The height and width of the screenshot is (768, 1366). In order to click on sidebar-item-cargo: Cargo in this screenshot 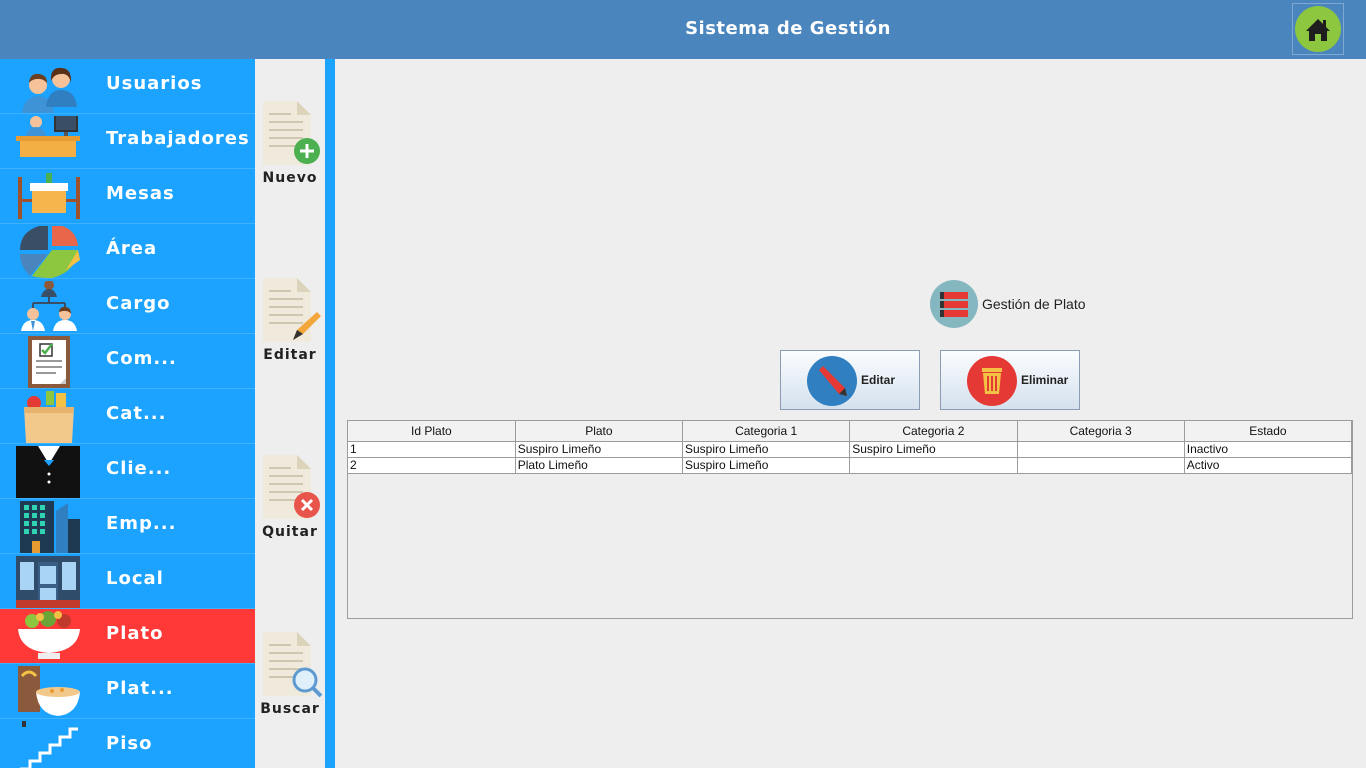, I will do `click(127, 306)`.